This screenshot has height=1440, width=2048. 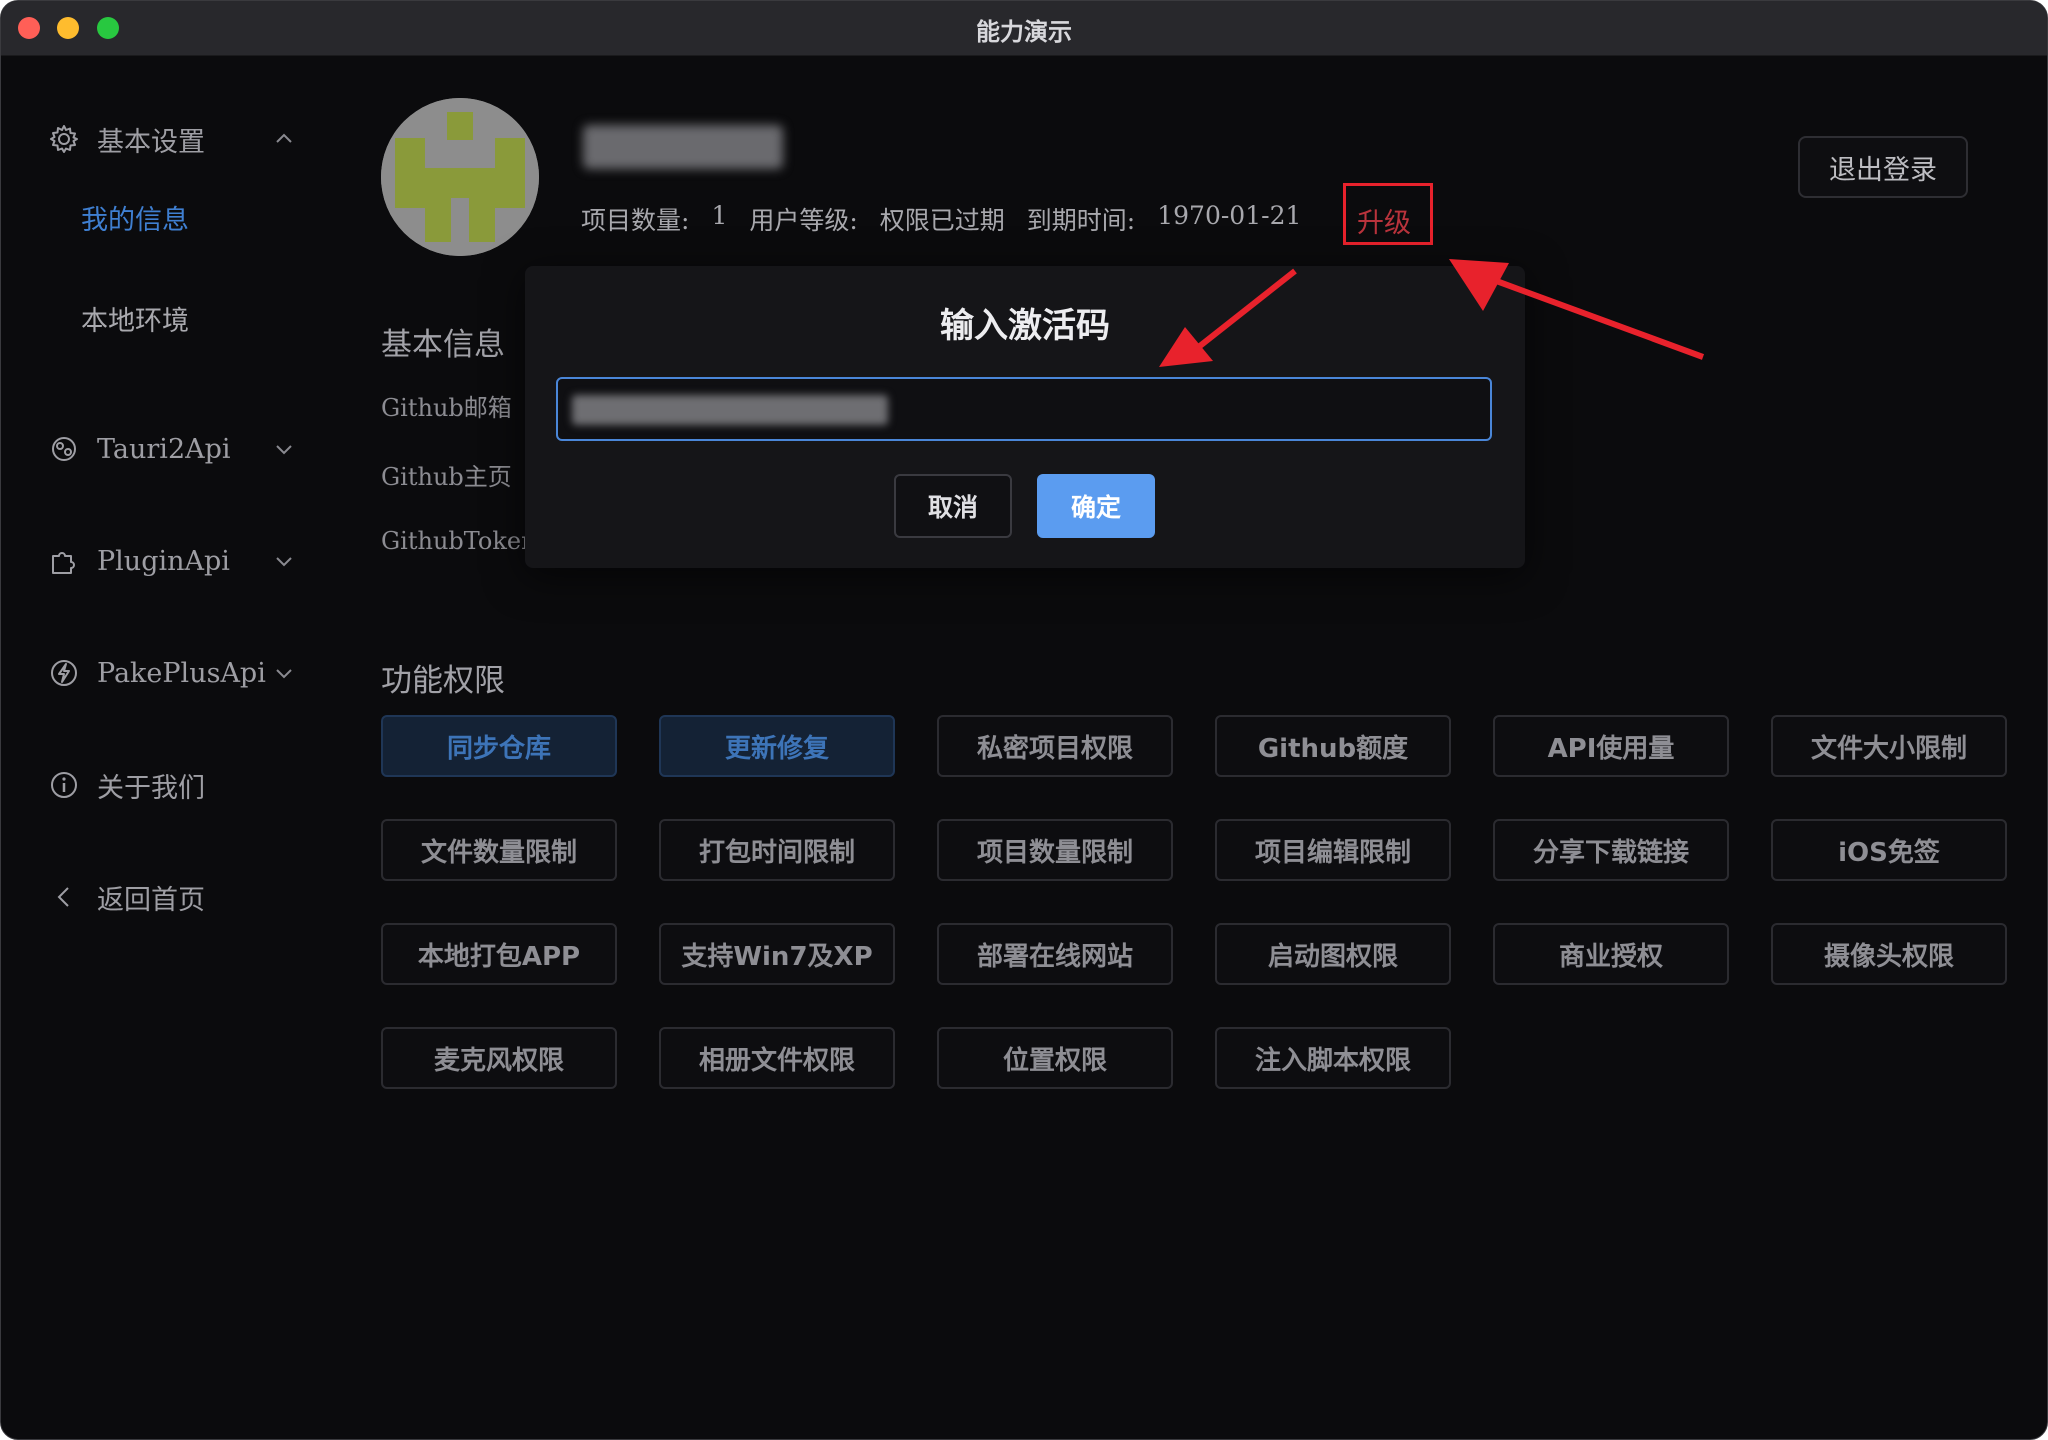 What do you see at coordinates (1228, 317) in the screenshot?
I see `arrow-to-dialog-icon` at bounding box center [1228, 317].